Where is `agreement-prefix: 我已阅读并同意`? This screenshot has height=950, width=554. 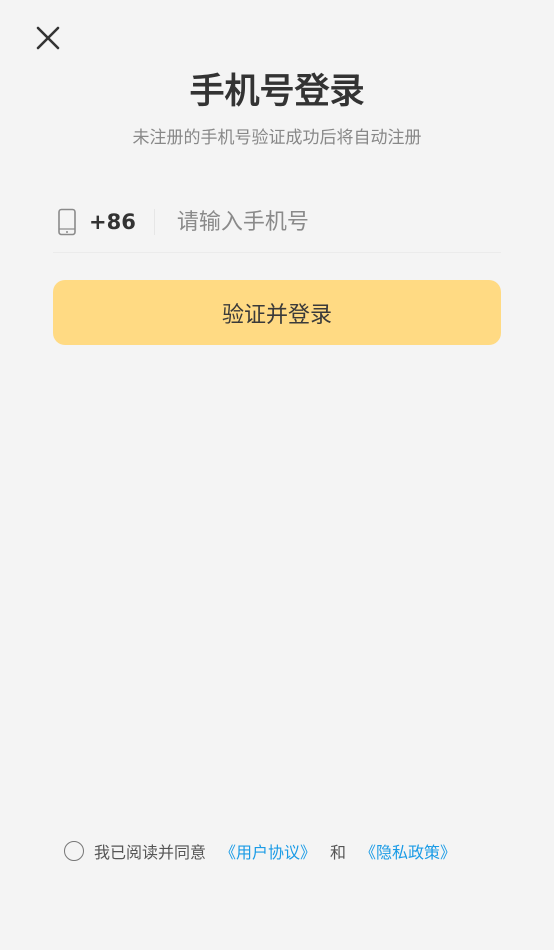
agreement-prefix: 我已阅读并同意 is located at coordinates (150, 852).